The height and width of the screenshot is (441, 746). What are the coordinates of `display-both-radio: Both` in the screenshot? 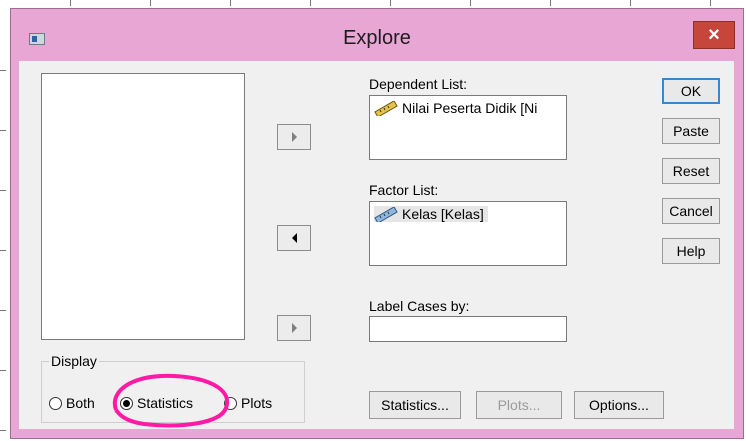 It's located at (72, 403).